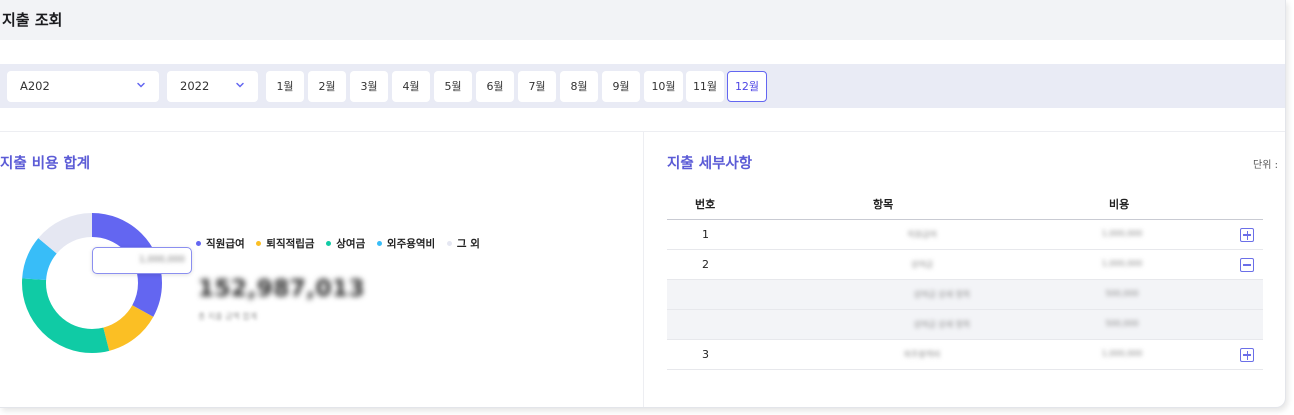 This screenshot has height=415, width=1294. Describe the element at coordinates (45, 164) in the screenshot. I see `expense-summary-title: 지출 비용 합계` at that location.